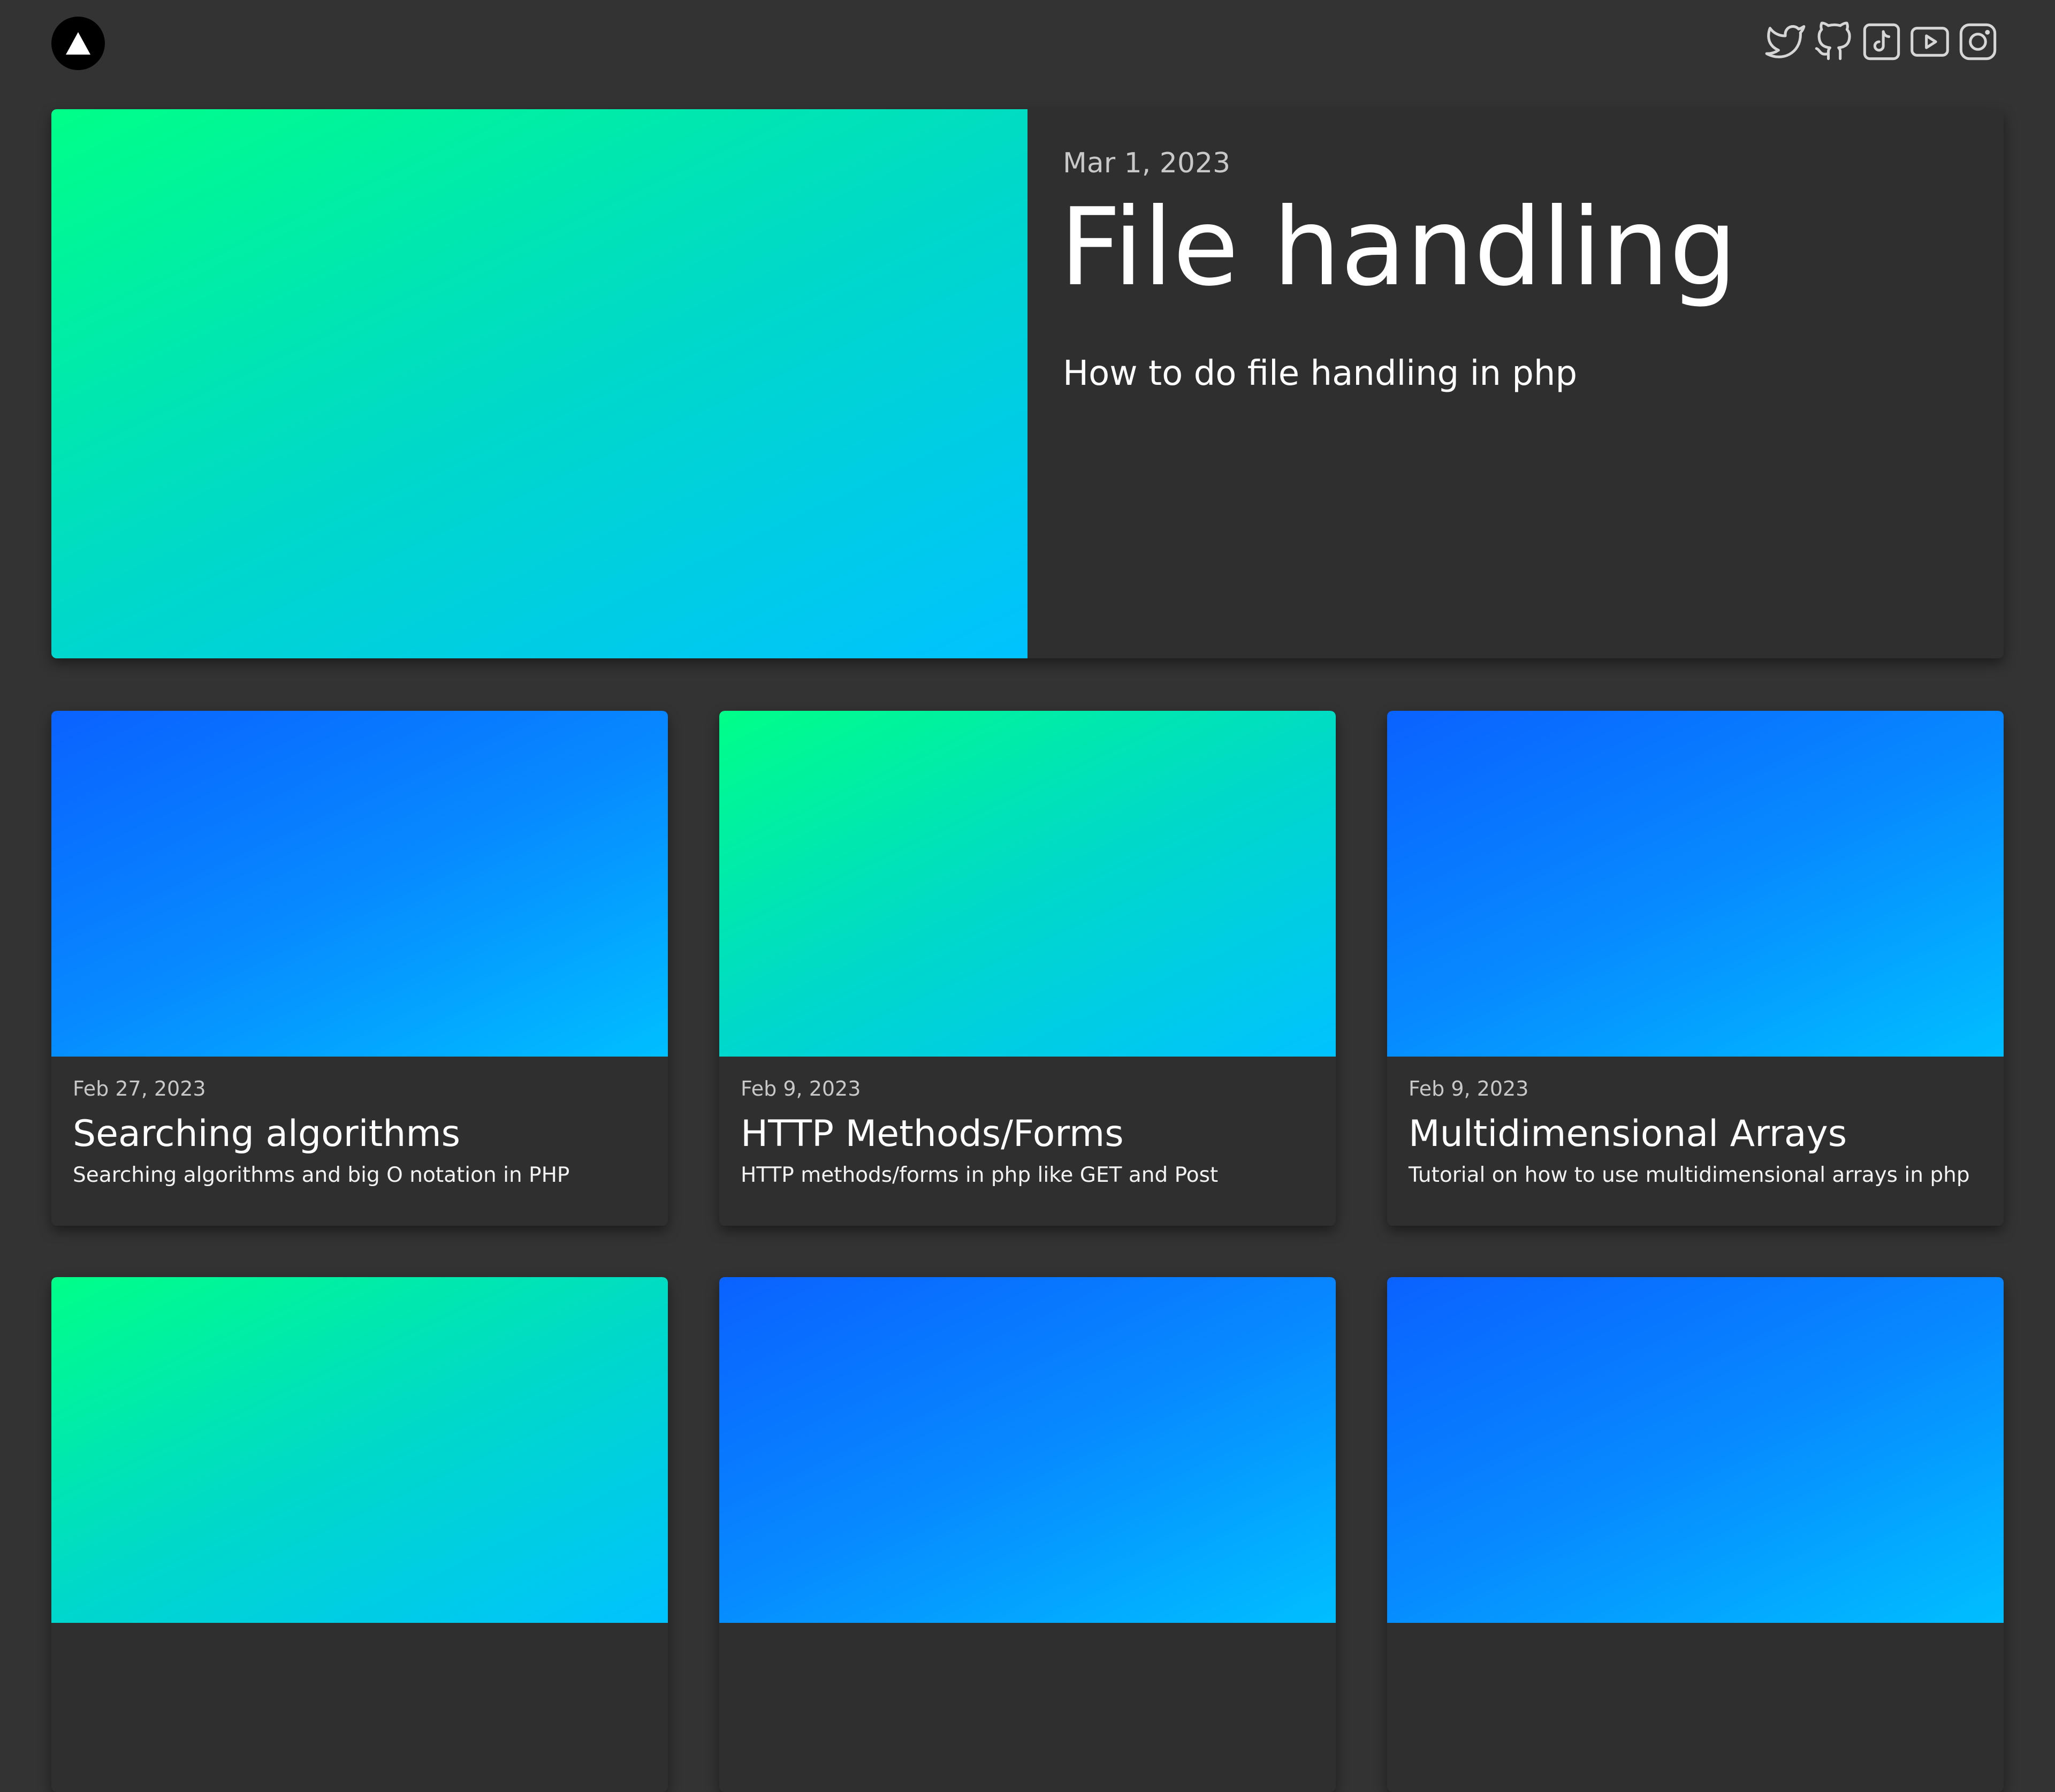 This screenshot has height=1792, width=2055. What do you see at coordinates (1147, 163) in the screenshot?
I see `featured-post-date: Mar 1, 2023` at bounding box center [1147, 163].